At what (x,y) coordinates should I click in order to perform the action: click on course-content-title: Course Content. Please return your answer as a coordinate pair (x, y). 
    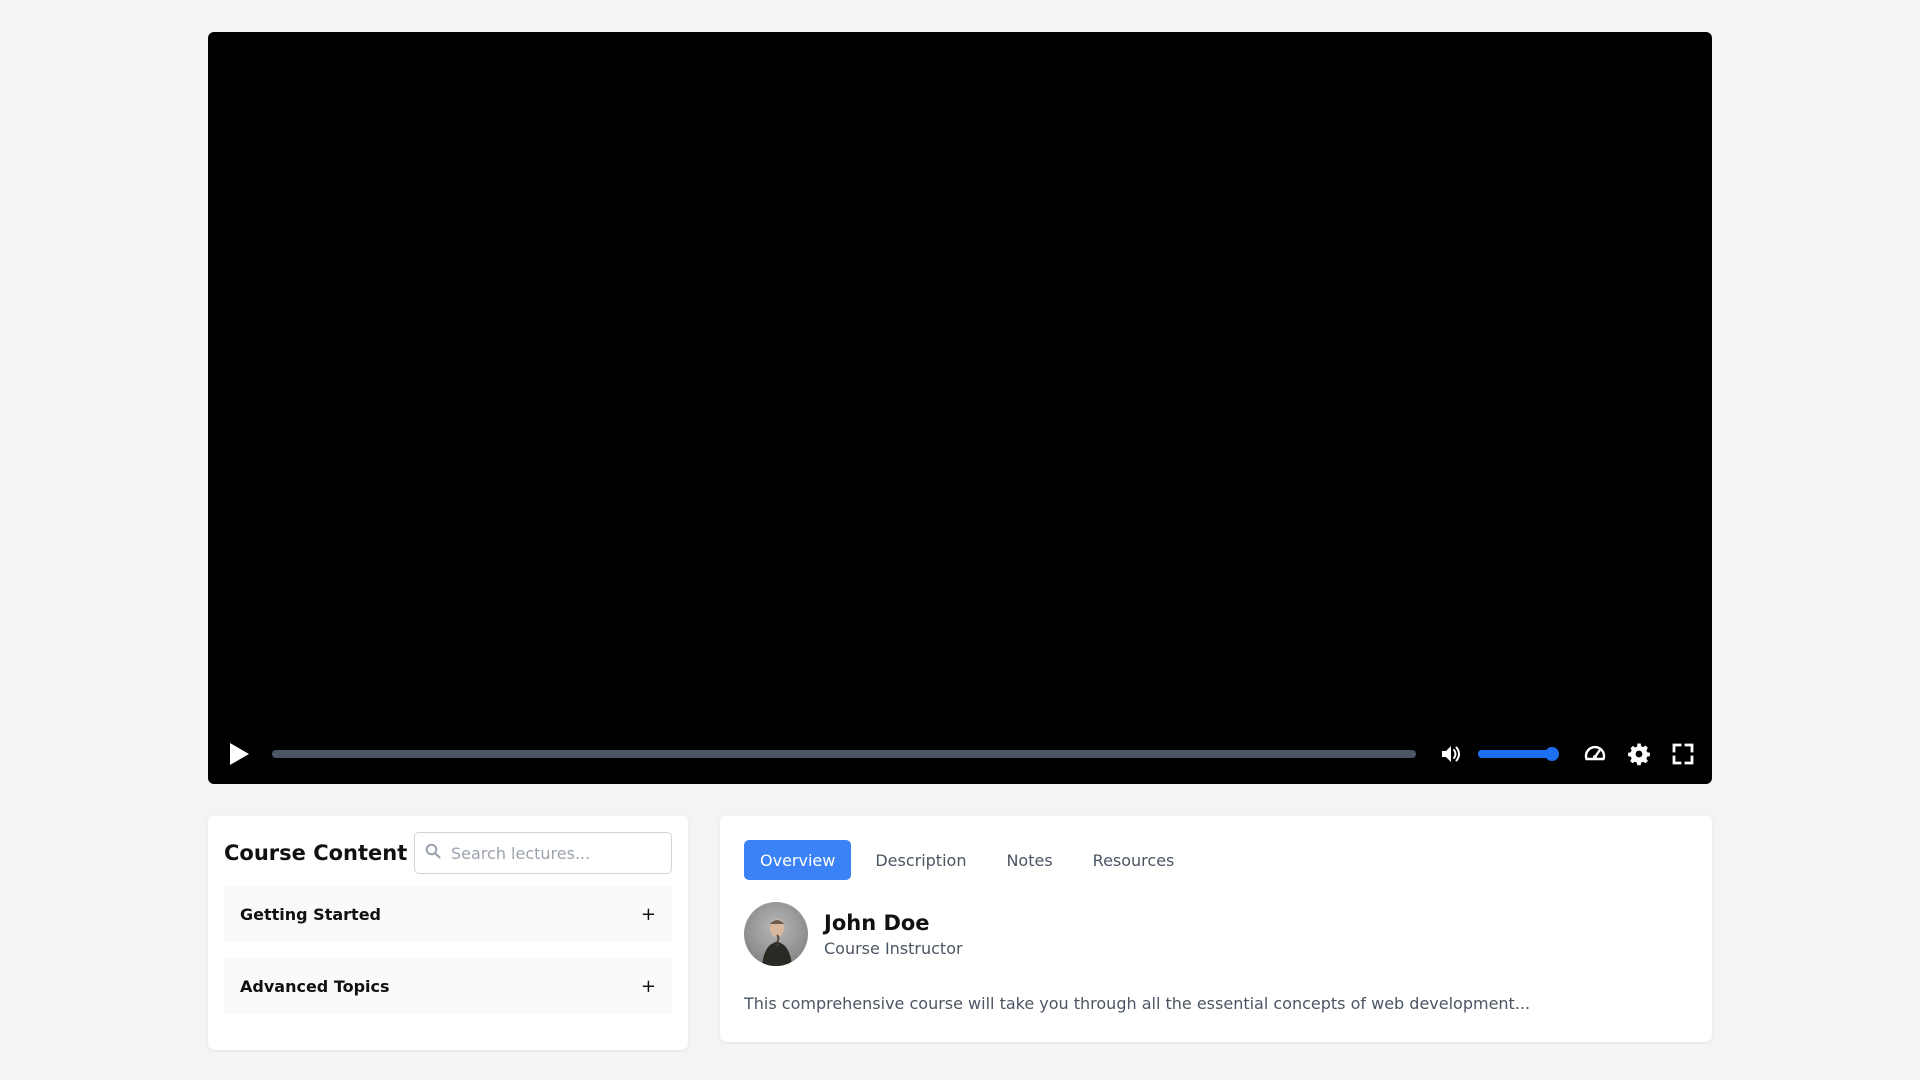
    Looking at the image, I should click on (316, 853).